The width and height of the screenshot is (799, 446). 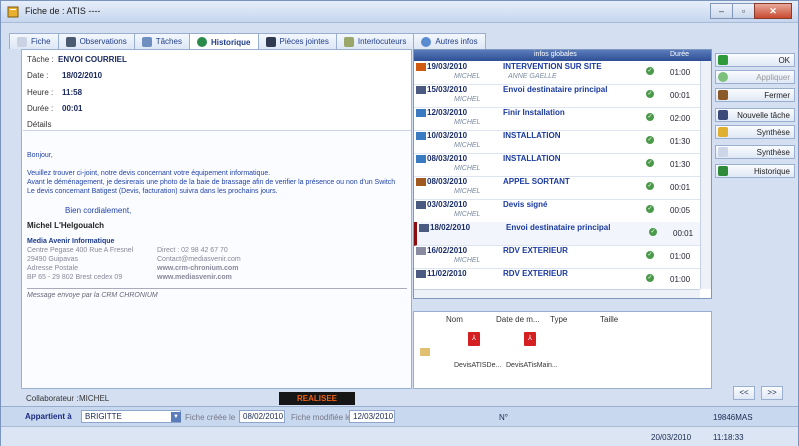 What do you see at coordinates (772, 393) in the screenshot?
I see `next-button: >>` at bounding box center [772, 393].